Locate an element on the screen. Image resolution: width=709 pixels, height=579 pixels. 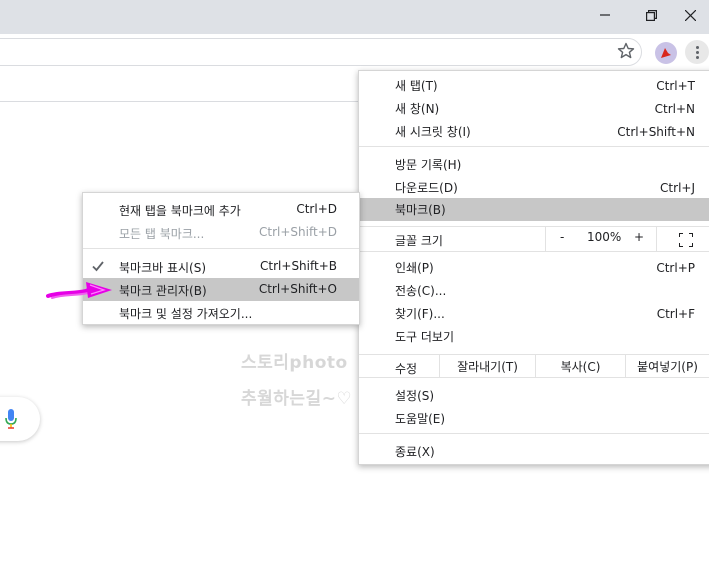
annotation-arrow-icon is located at coordinates (79, 290).